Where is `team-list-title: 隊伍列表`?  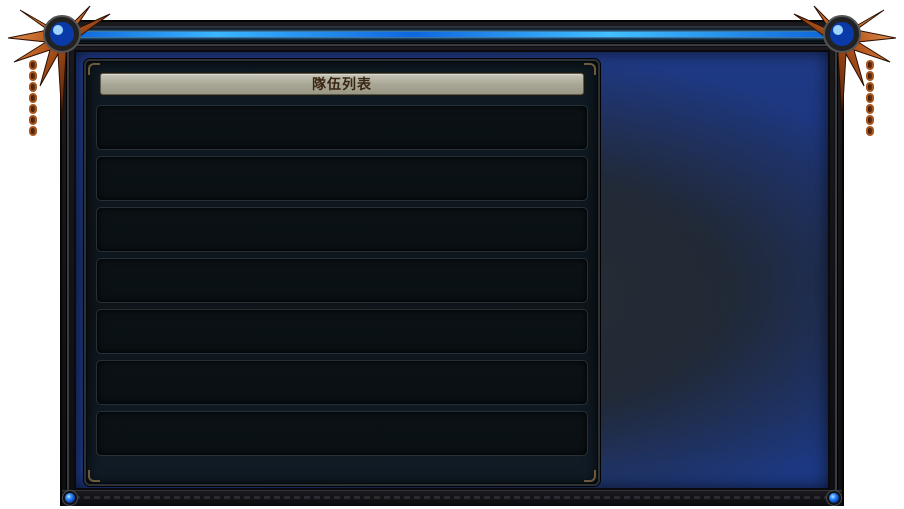
team-list-title: 隊伍列表 is located at coordinates (342, 85).